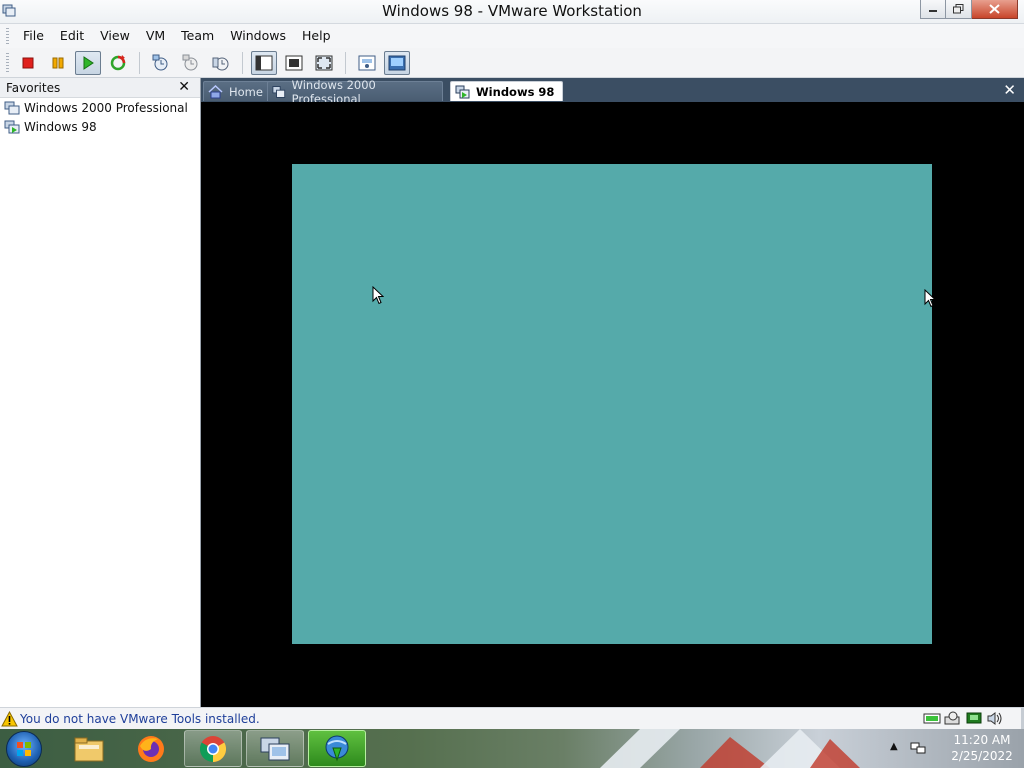  What do you see at coordinates (894, 746) in the screenshot?
I see `show-hidden-icons-icon: ▲` at bounding box center [894, 746].